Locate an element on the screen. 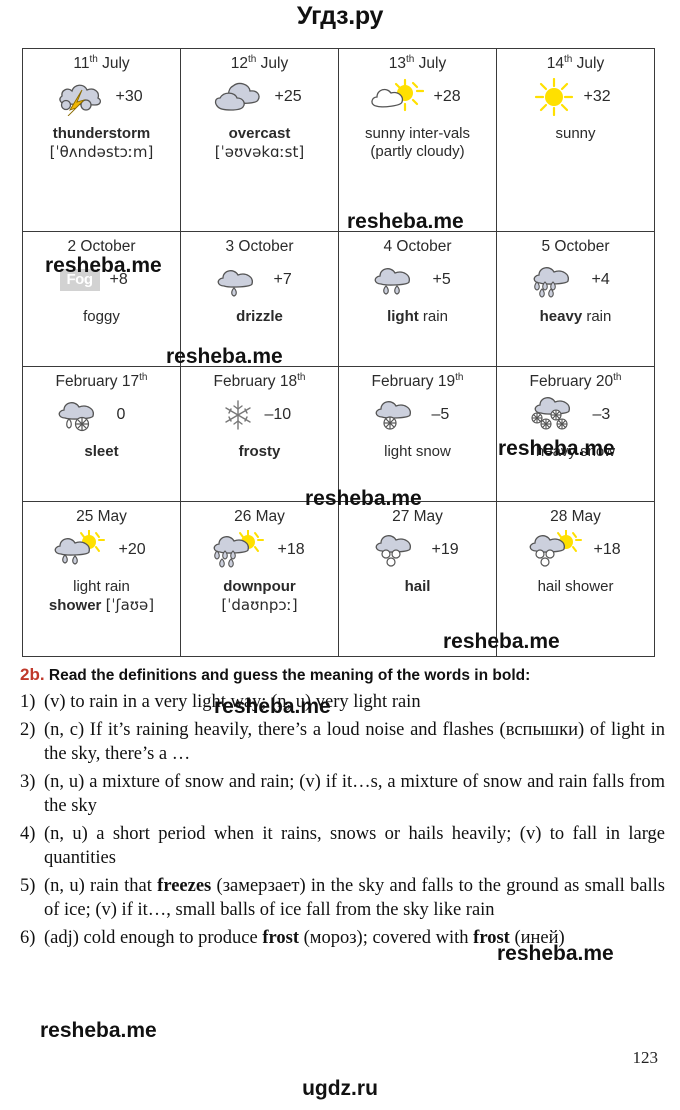 This screenshot has height=1110, width=680. weather-label: sunny inter-vals (partly cloudy) is located at coordinates (417, 142).